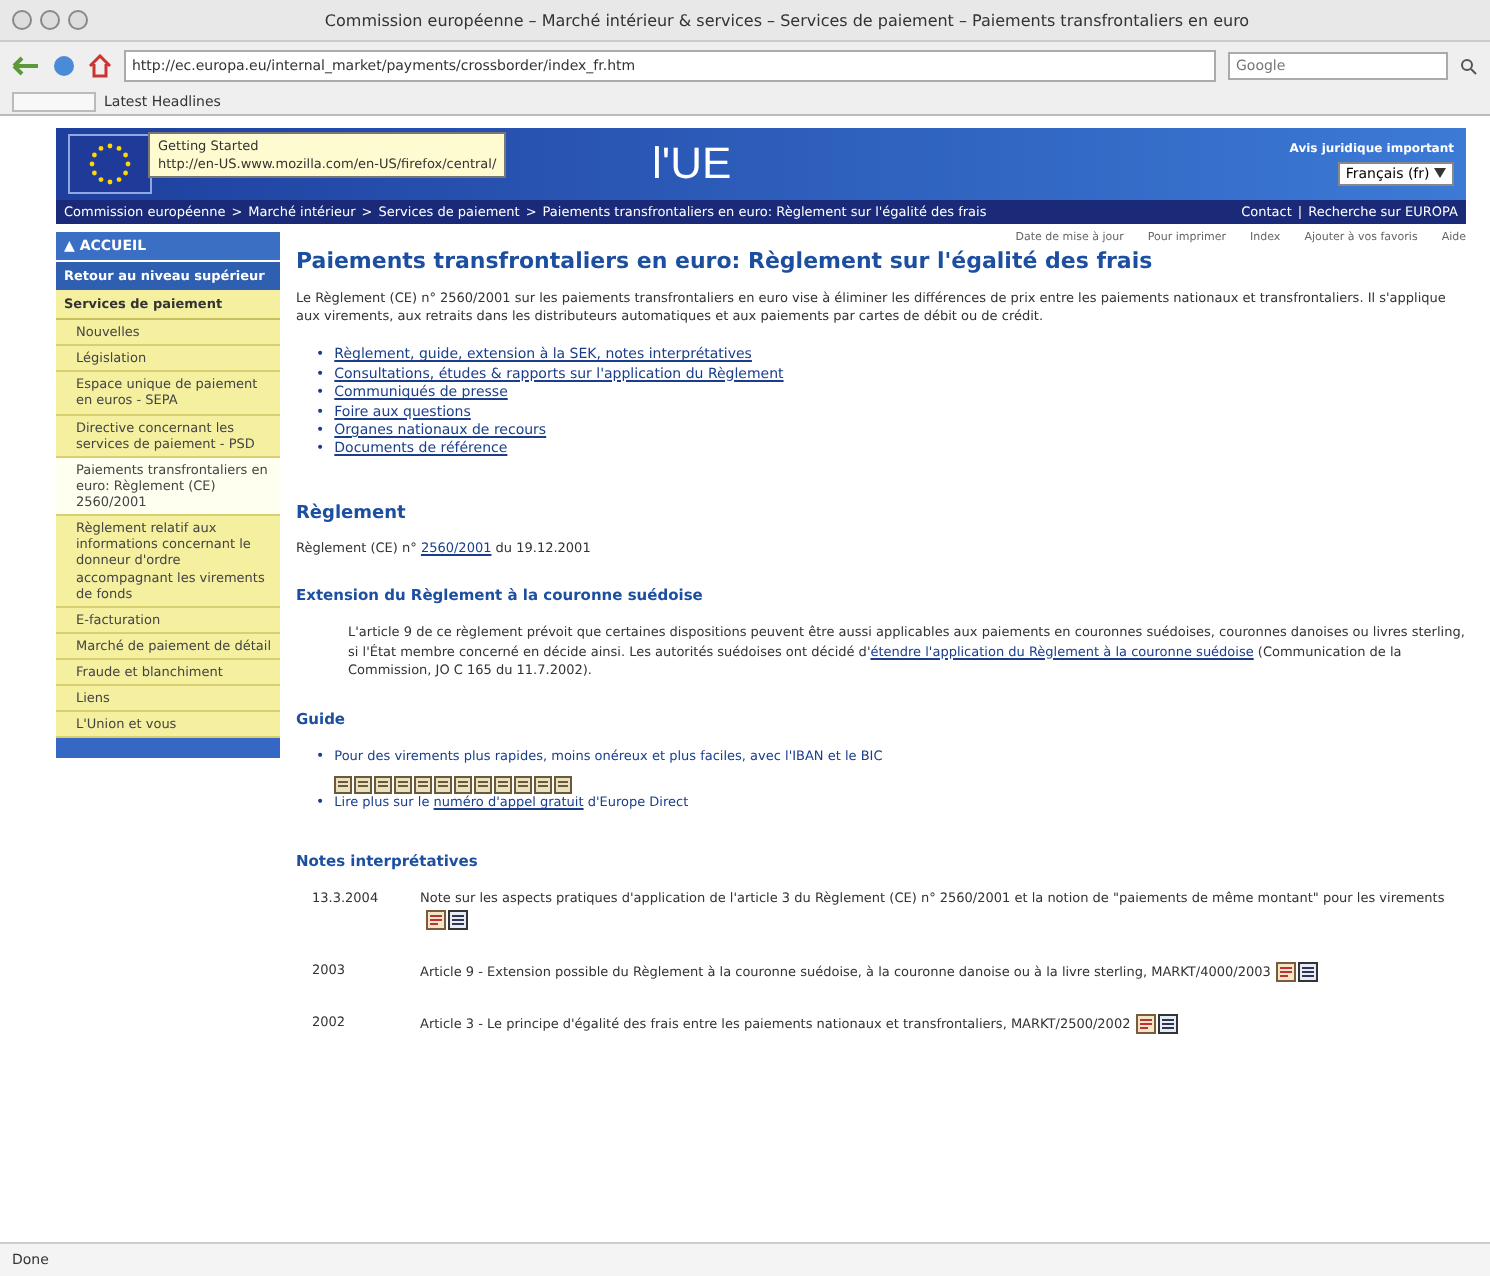 This screenshot has height=1276, width=1490. I want to click on eu-flag-icon, so click(110, 164).